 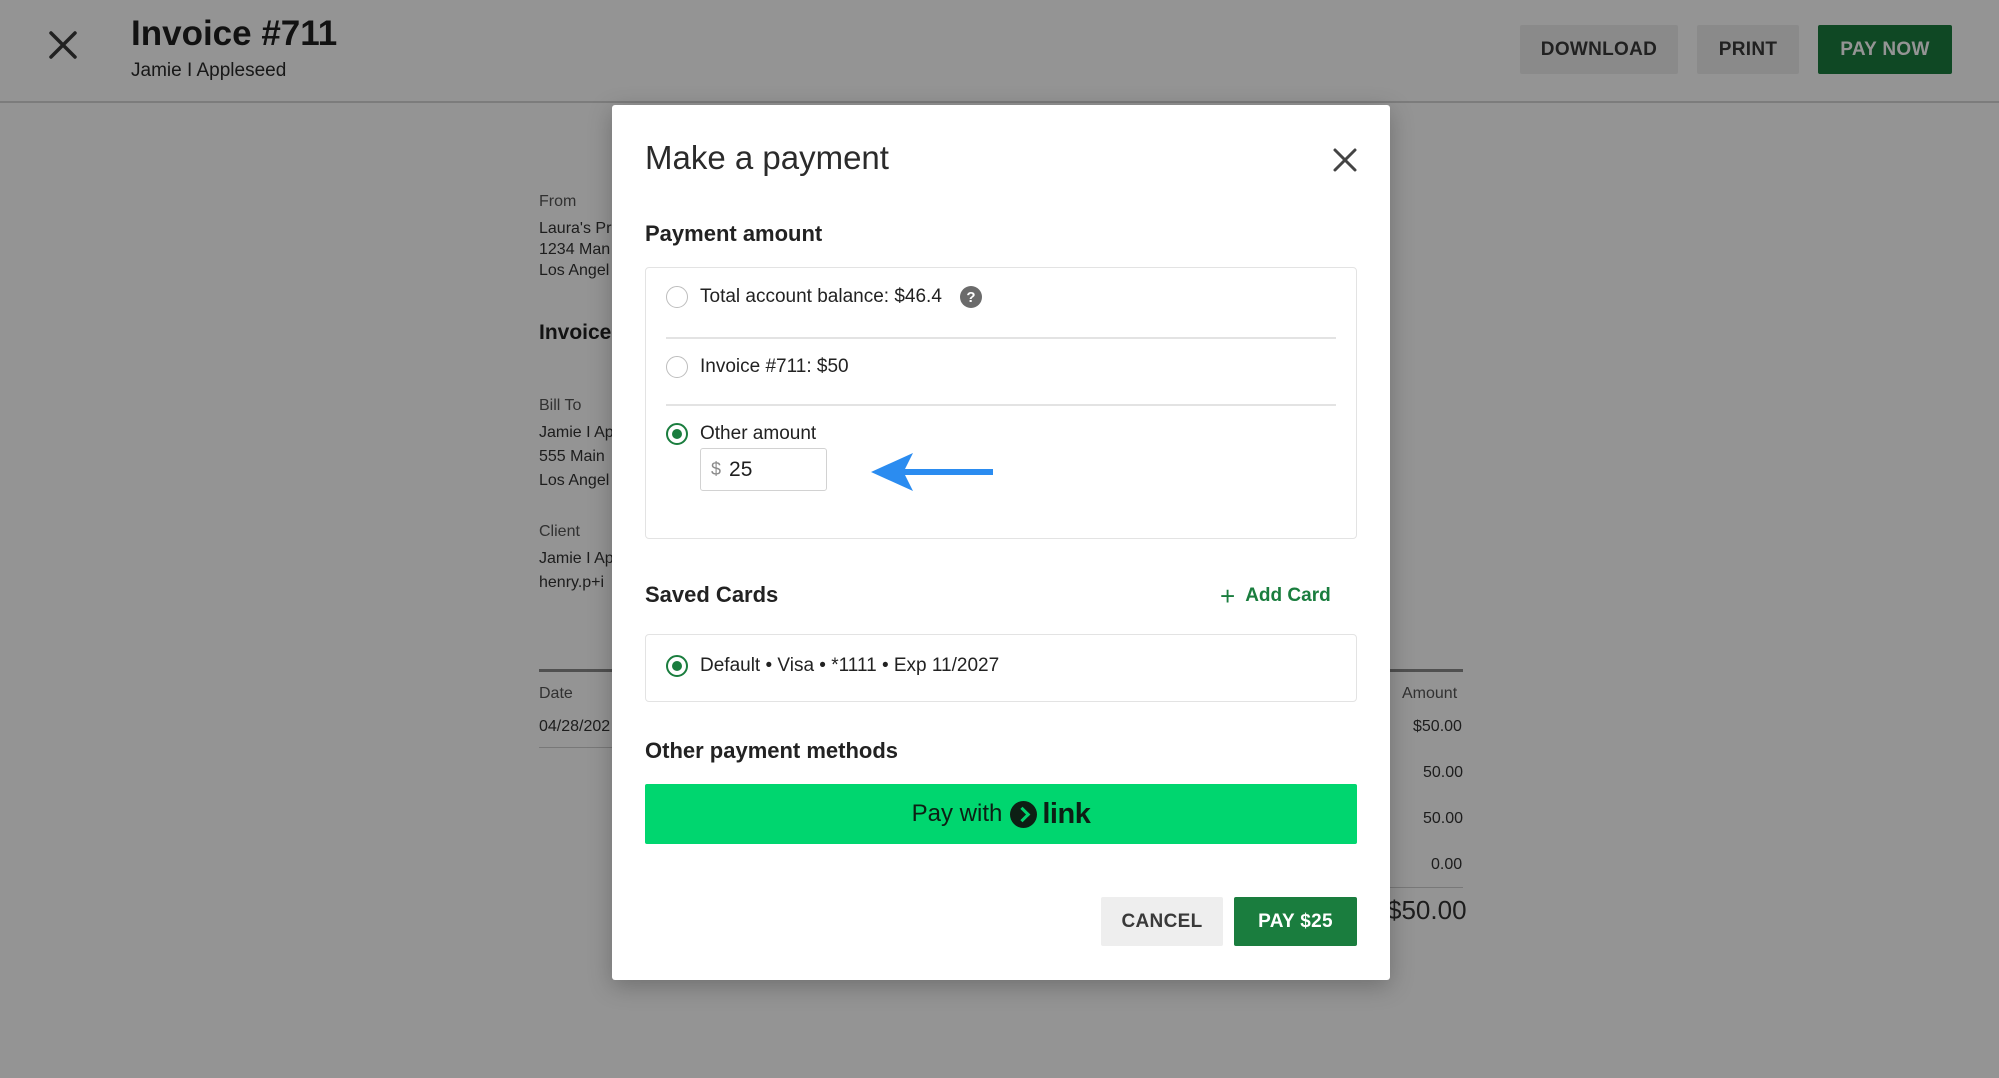 I want to click on cancel-button: CANCEL, so click(x=1162, y=921).